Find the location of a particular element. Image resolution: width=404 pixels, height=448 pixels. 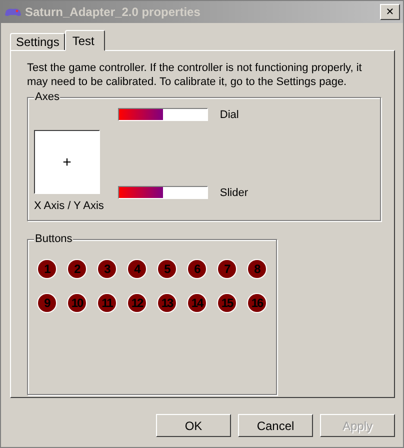

tab: Settings is located at coordinates (38, 42).